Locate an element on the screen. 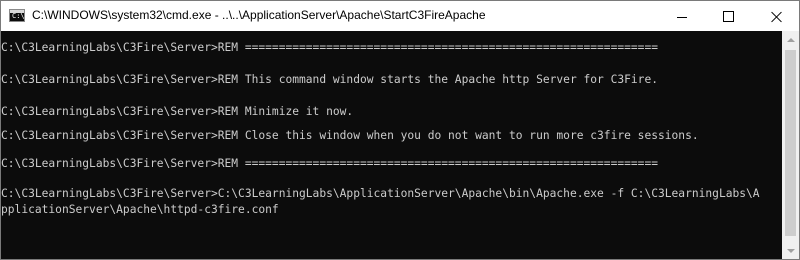  maximize-button is located at coordinates (728, 16).